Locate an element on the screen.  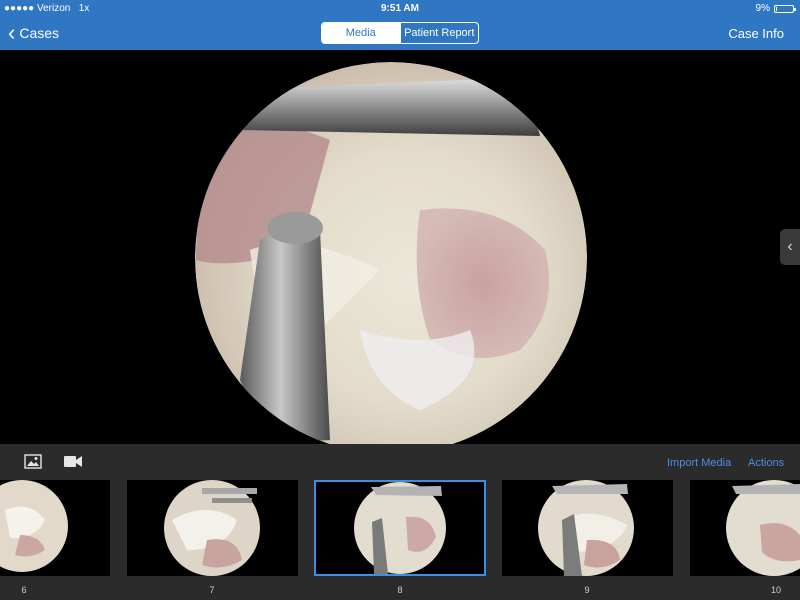
thumbnail-label: 7 is located at coordinates (212, 590).